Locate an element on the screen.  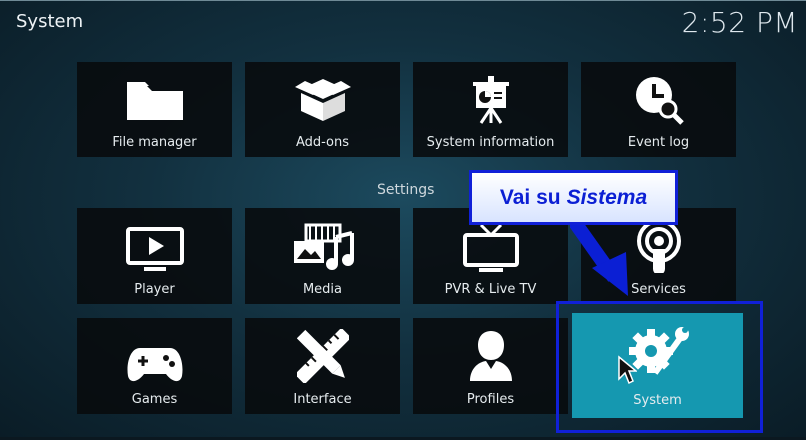
section-label-settings: Settings is located at coordinates (406, 190).